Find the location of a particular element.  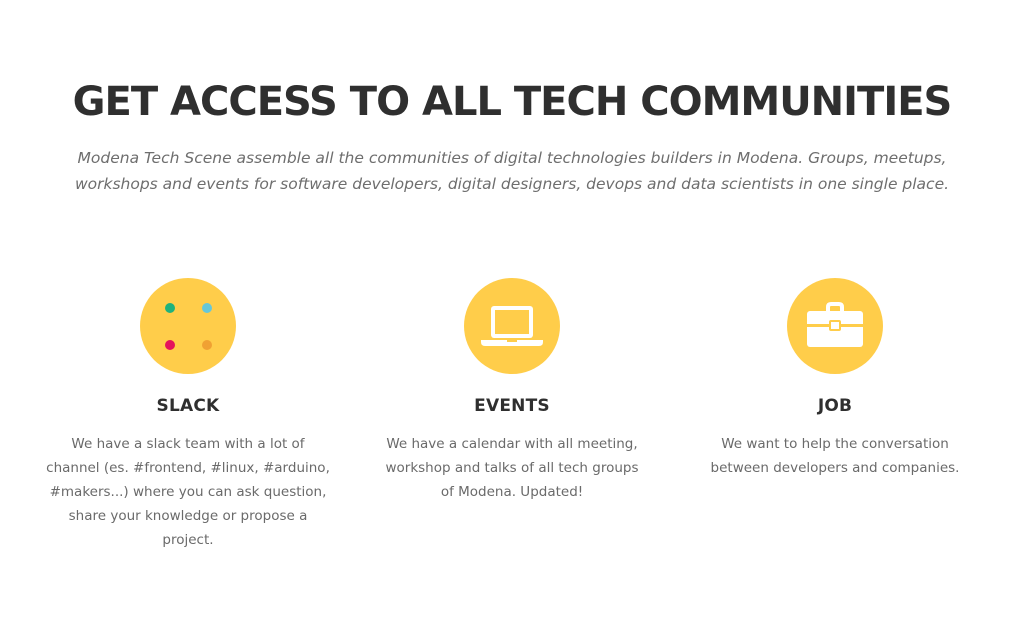

slack-dot-red is located at coordinates (170, 345).